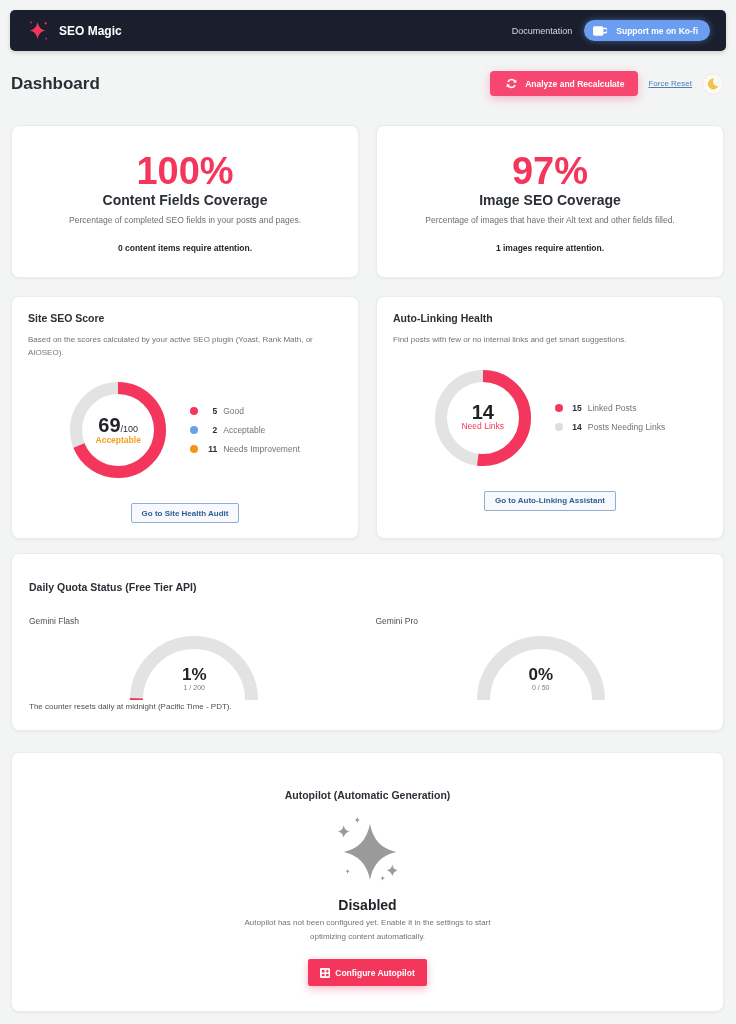 The image size is (736, 1024). What do you see at coordinates (367, 905) in the screenshot?
I see `autopilot-status: Disabled` at bounding box center [367, 905].